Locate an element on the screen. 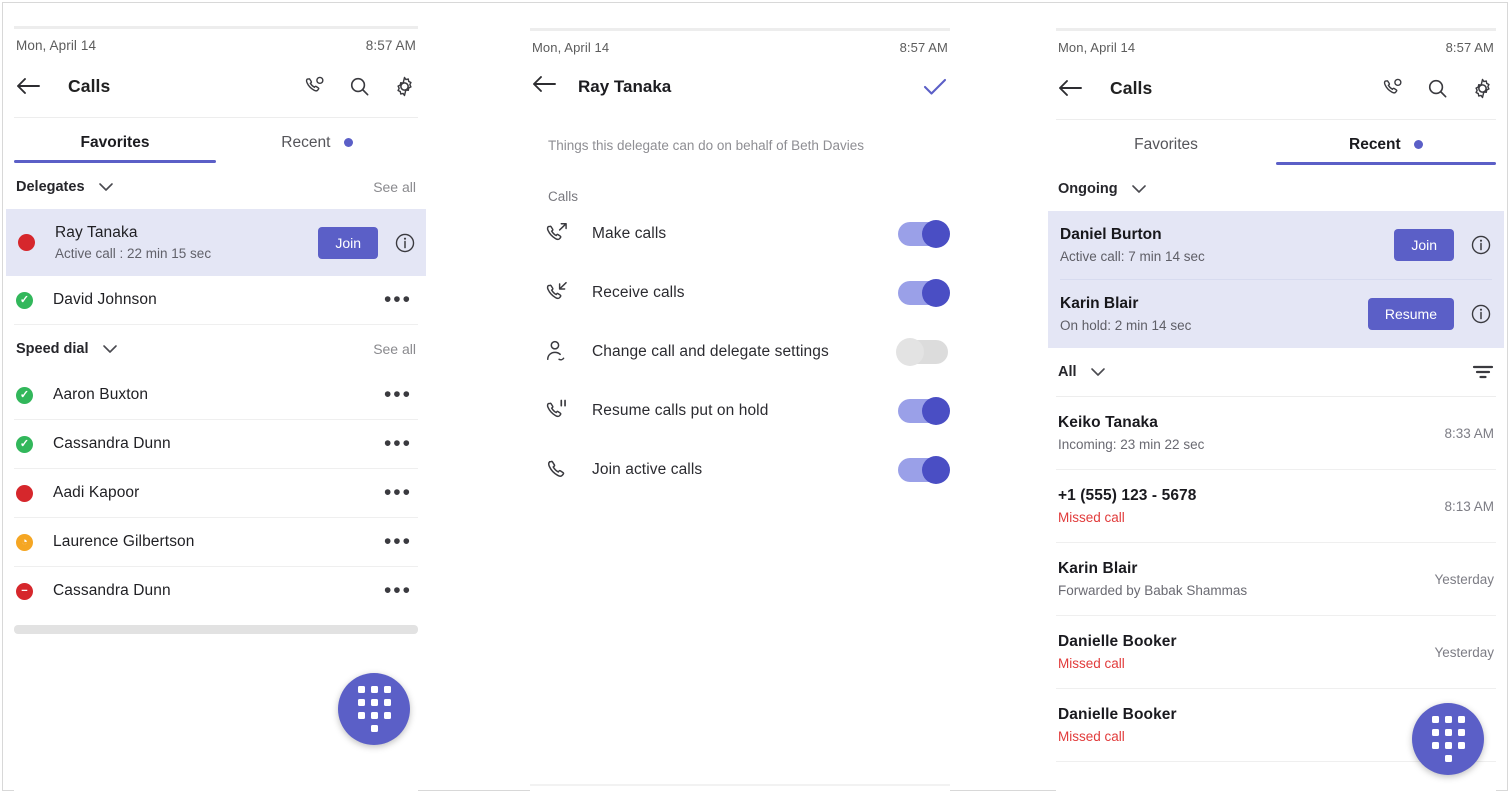 The width and height of the screenshot is (1510, 793). permission-row-make-calls: Make calls is located at coordinates (740, 233).